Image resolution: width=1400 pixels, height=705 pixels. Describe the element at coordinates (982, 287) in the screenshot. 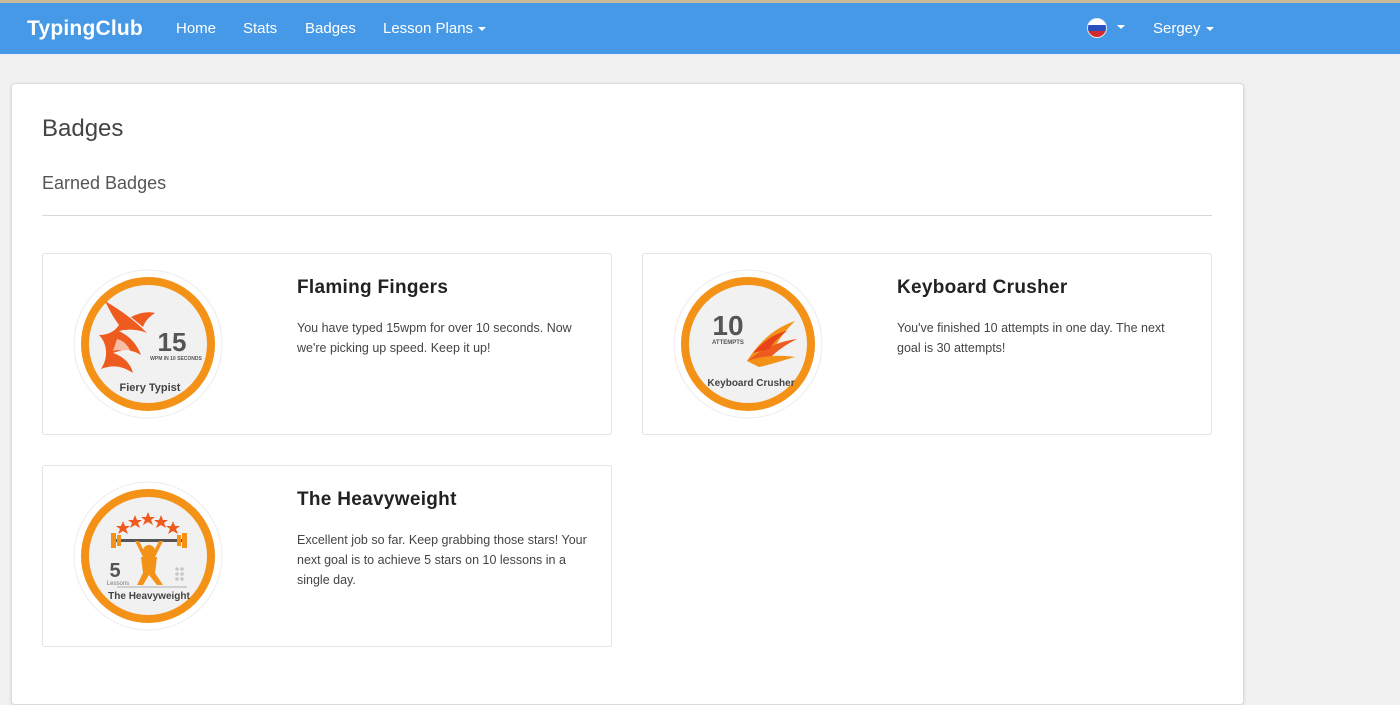

I see `badge-title: Keyboard Crusher` at that location.